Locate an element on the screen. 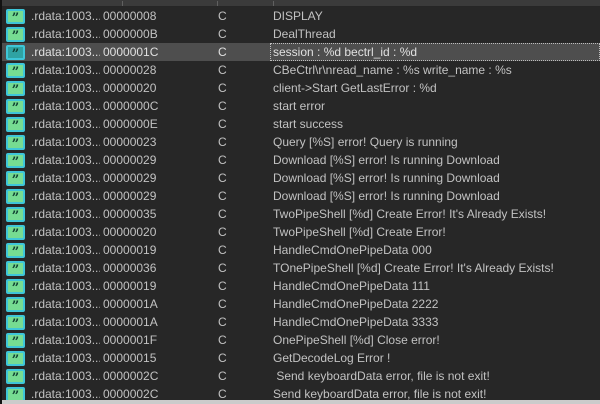 Image resolution: width=600 pixels, height=404 pixels. string-cell: session : %d bectrl_id : %d is located at coordinates (435, 52).